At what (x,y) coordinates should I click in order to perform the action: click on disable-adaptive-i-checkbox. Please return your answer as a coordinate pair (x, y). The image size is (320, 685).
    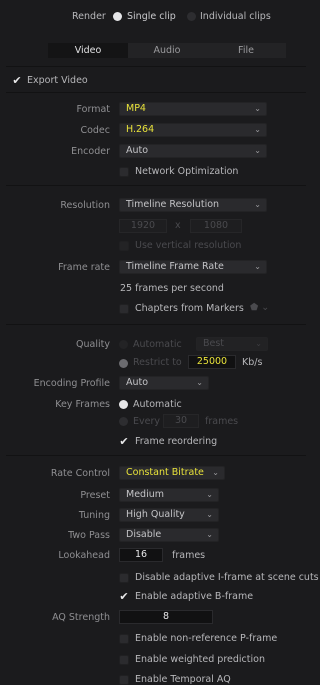
    Looking at the image, I should click on (124, 578).